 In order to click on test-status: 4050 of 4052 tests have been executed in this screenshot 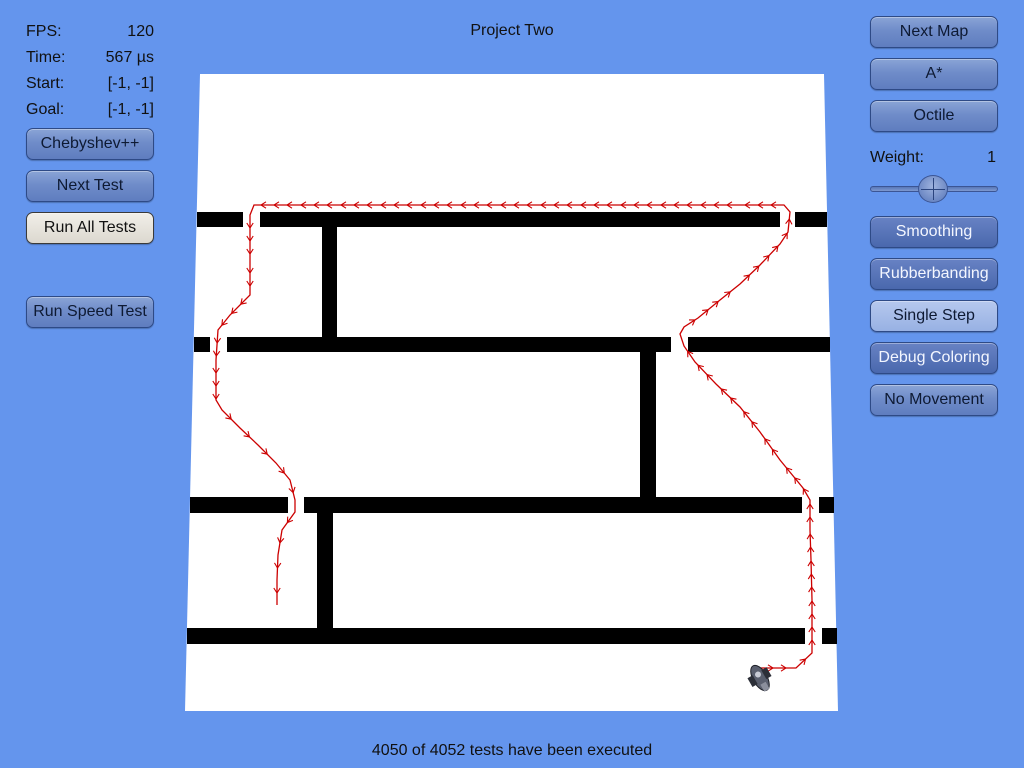, I will do `click(512, 750)`.